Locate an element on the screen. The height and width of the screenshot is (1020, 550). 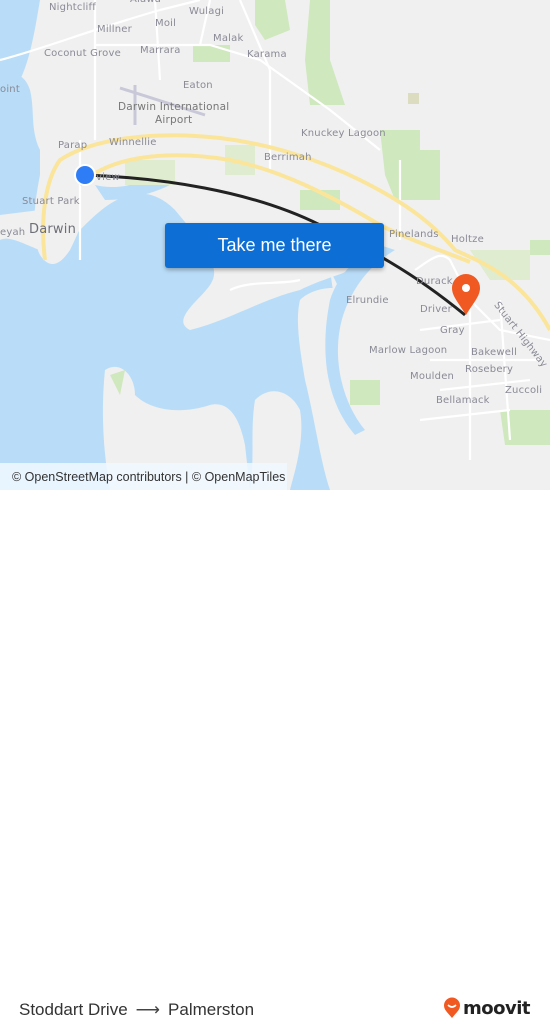
destination-name: Palmerston is located at coordinates (211, 1009).